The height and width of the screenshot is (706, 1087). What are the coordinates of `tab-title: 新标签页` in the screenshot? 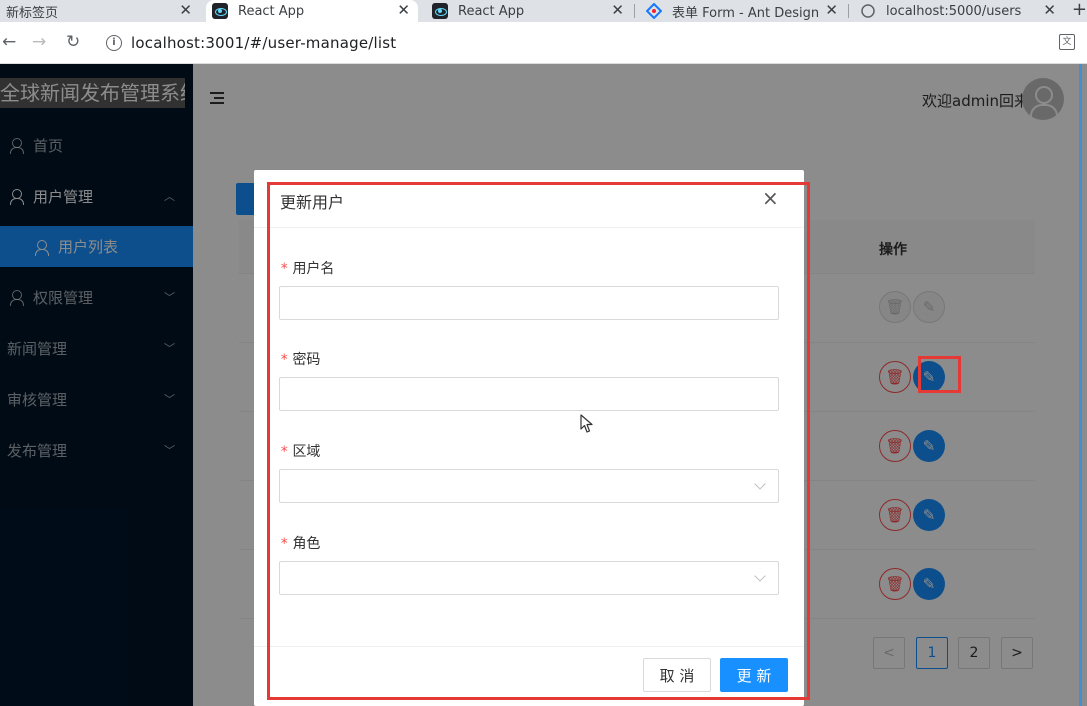 It's located at (32, 13).